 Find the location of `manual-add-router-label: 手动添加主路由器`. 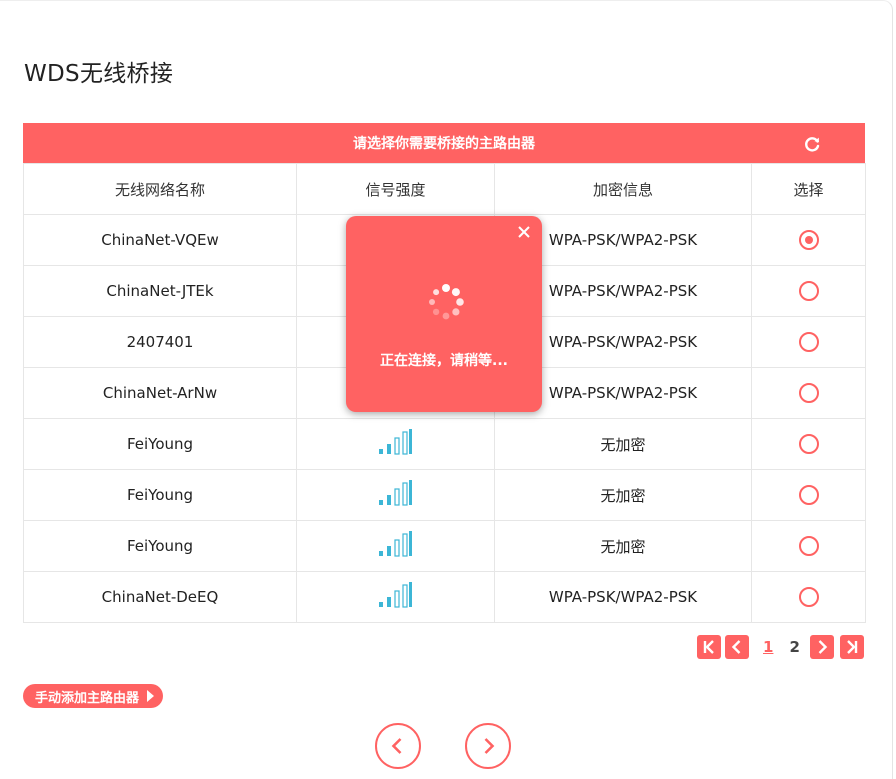

manual-add-router-label: 手动添加主路由器 is located at coordinates (87, 698).